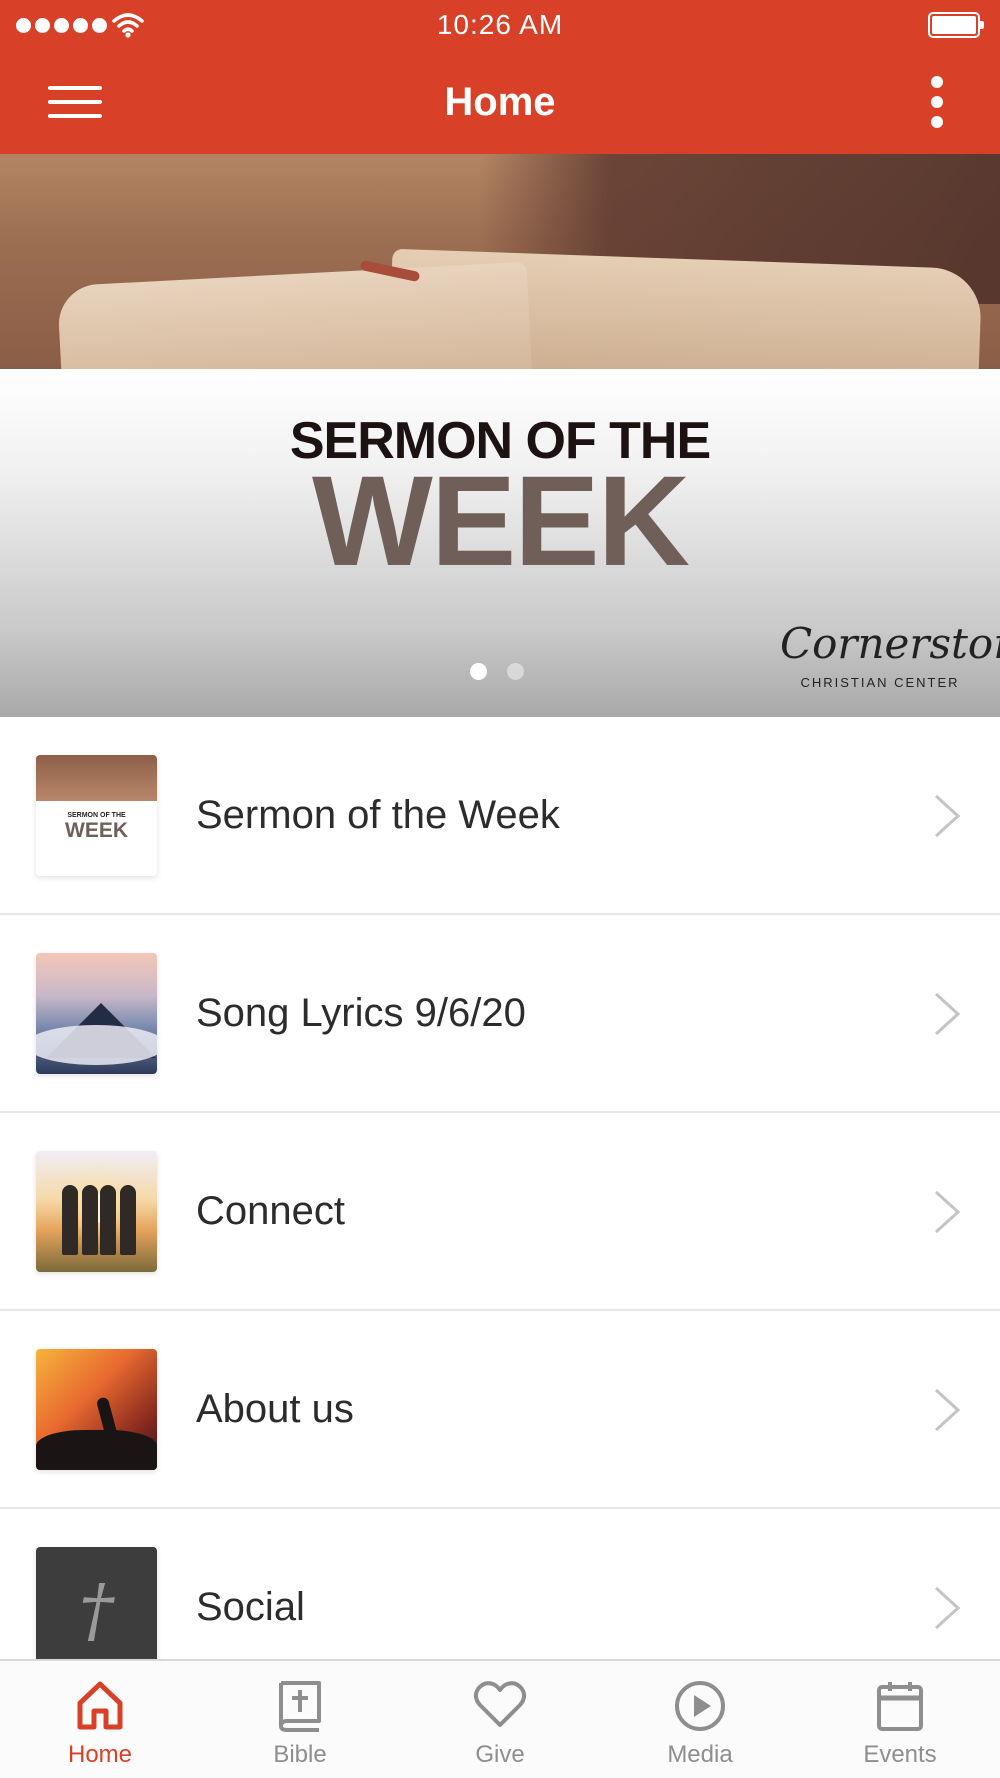  I want to click on calendar-icon, so click(900, 1706).